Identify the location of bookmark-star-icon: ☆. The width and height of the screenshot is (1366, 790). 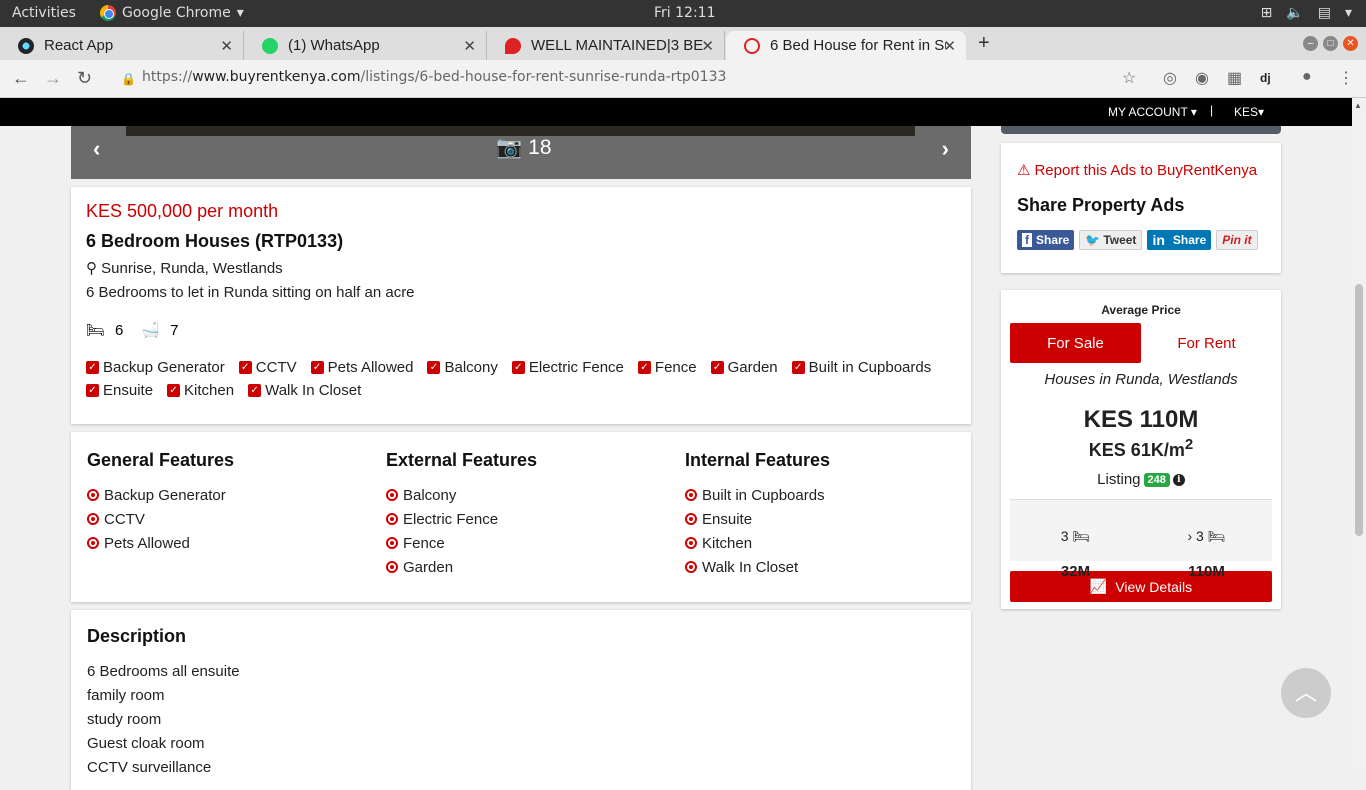
(1129, 78).